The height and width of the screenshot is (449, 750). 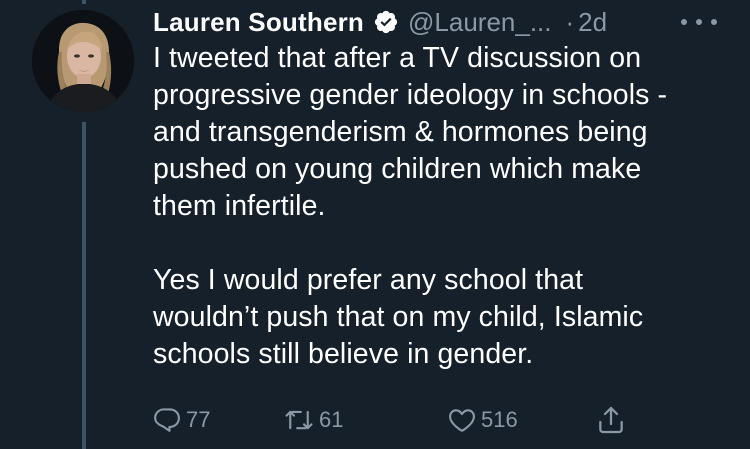 I want to click on like-count: 516, so click(x=499, y=419).